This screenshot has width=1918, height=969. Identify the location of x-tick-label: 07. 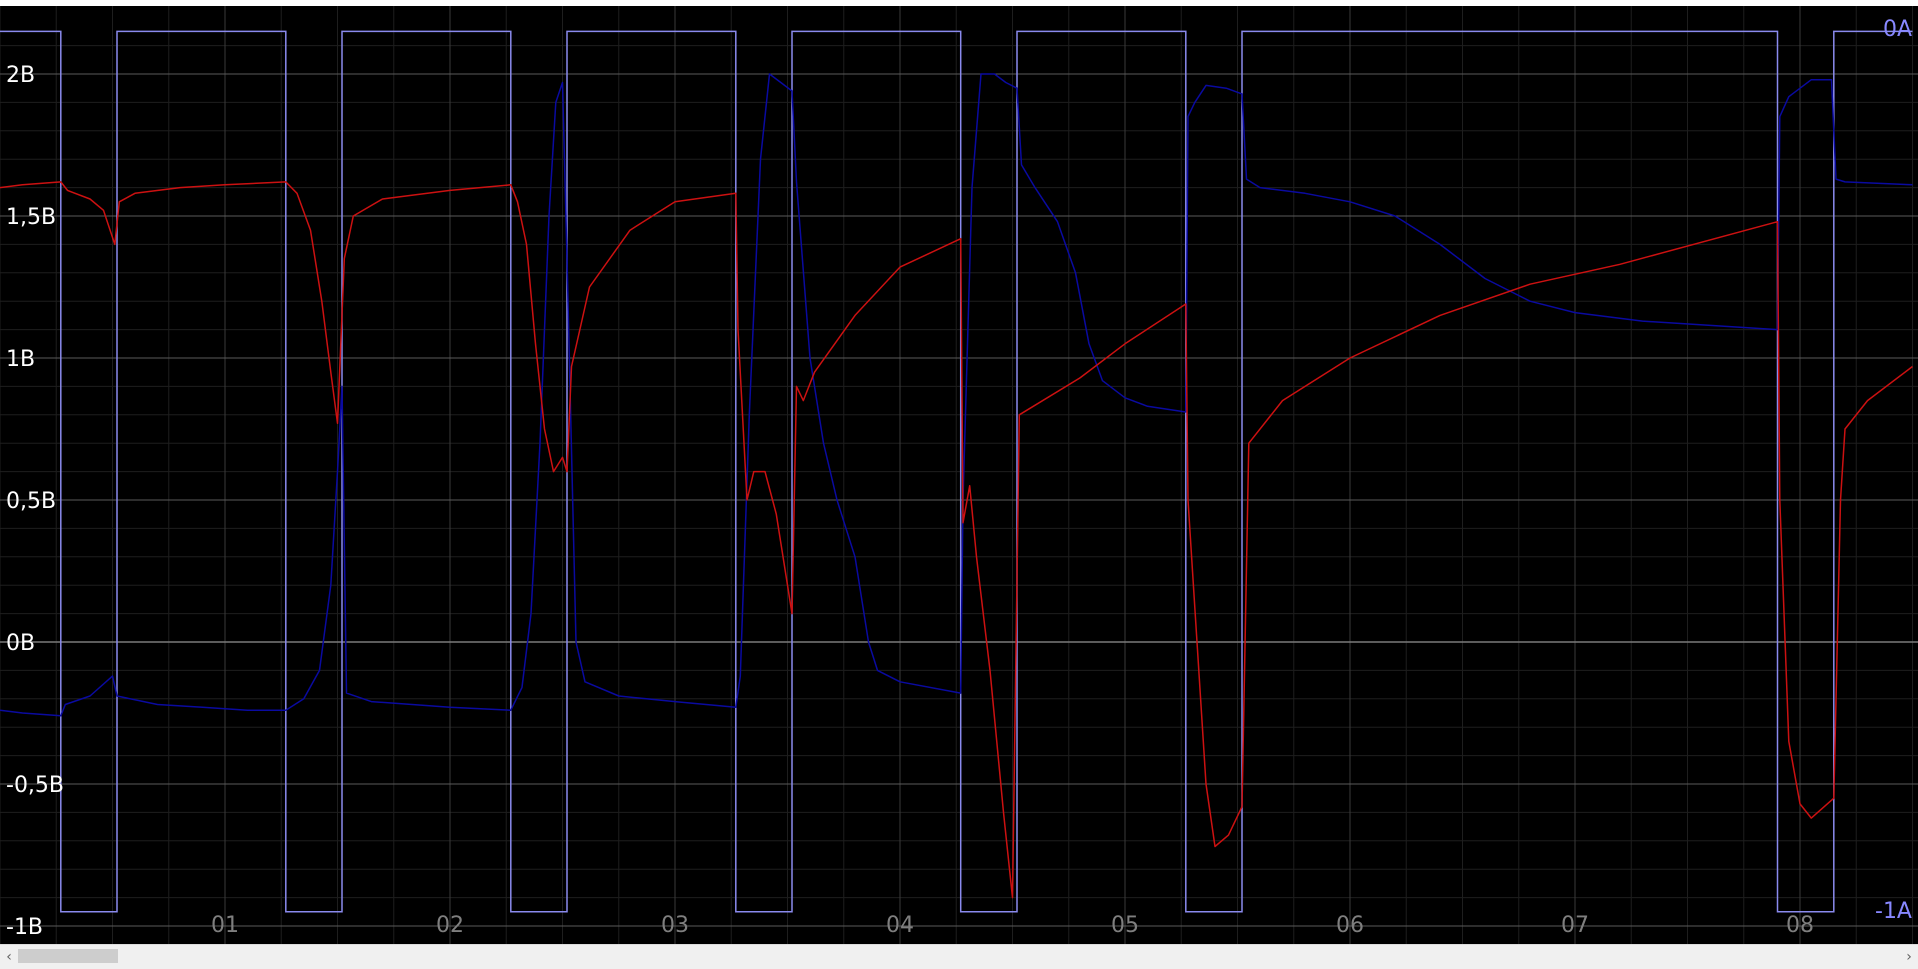
(1575, 925).